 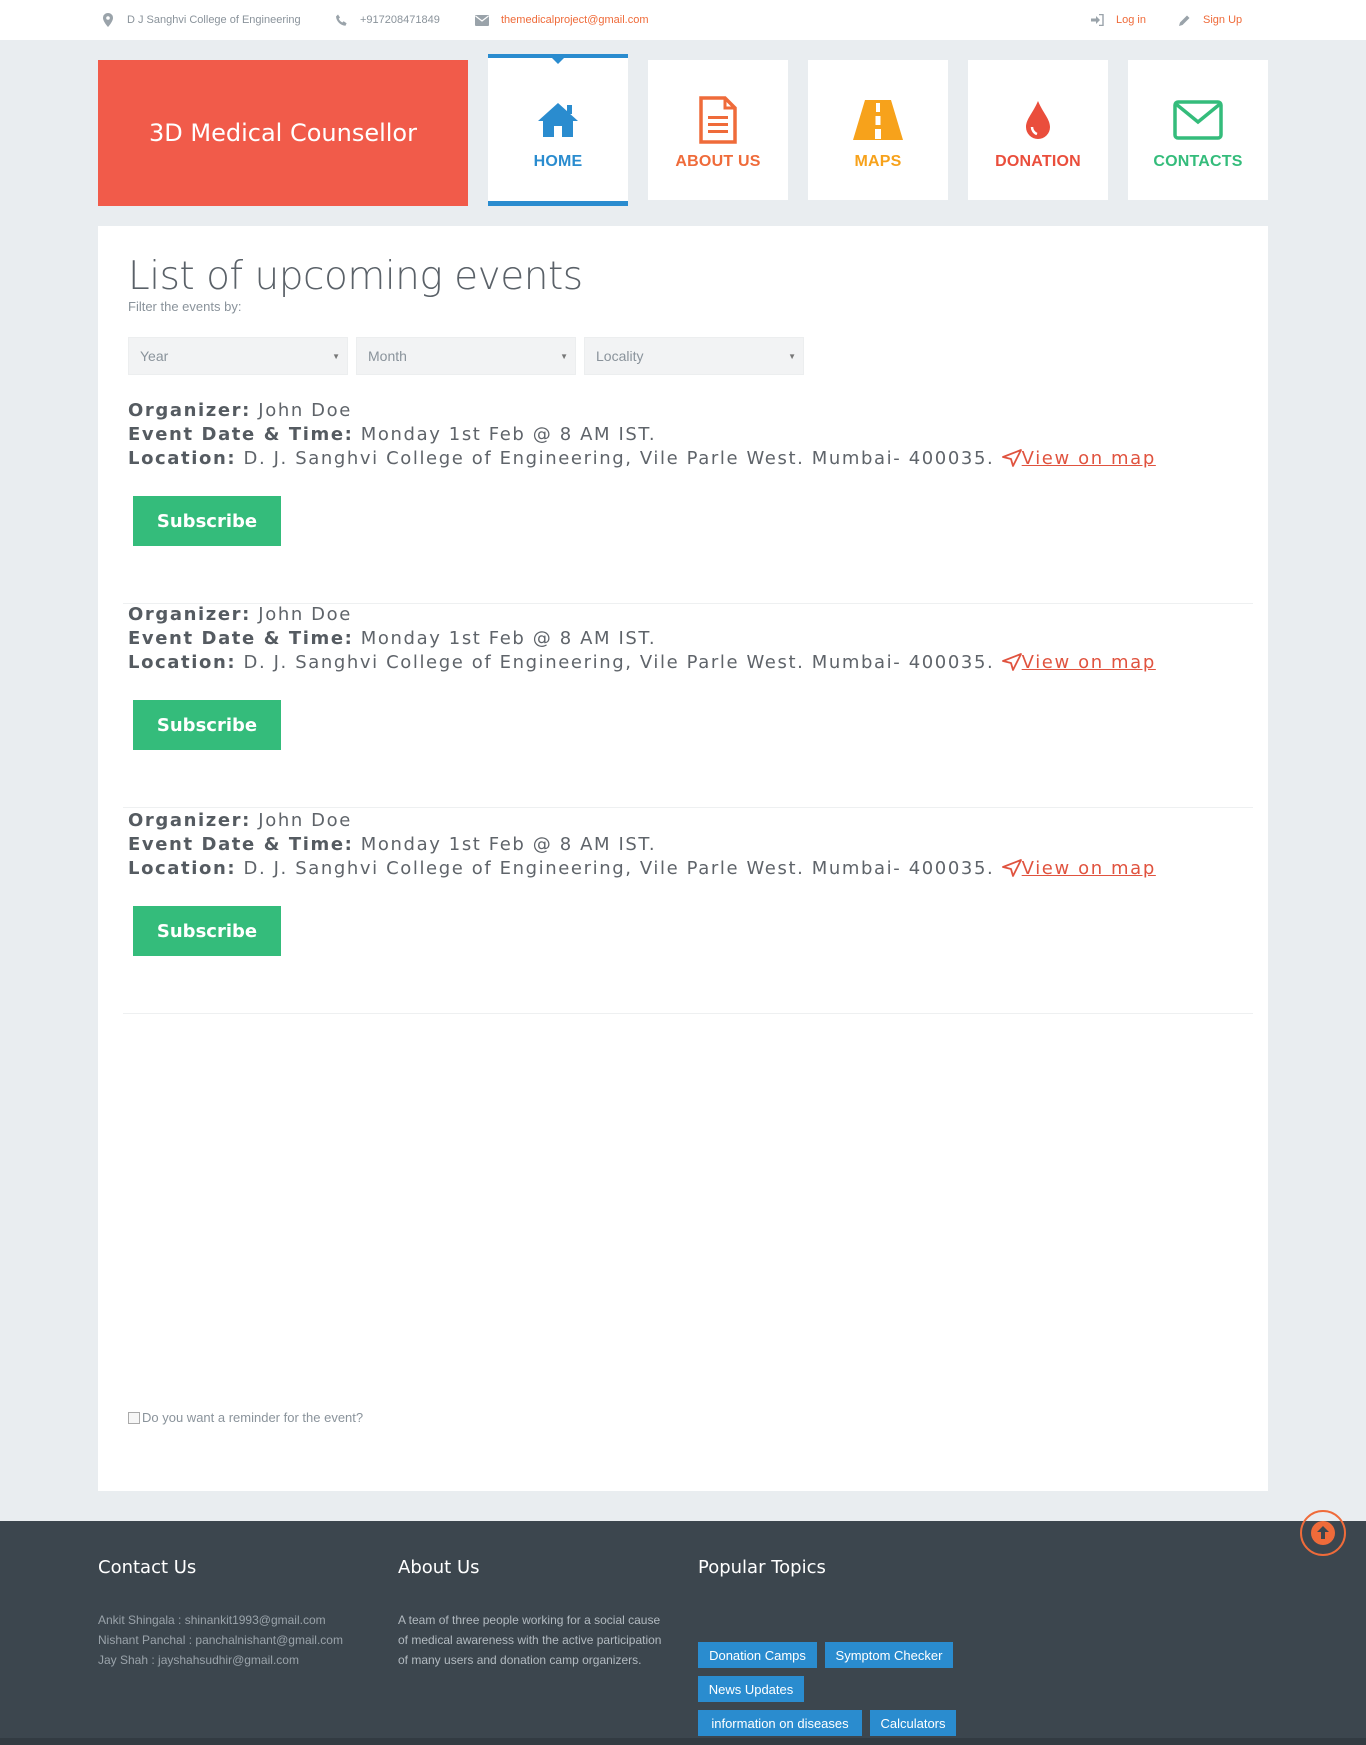 What do you see at coordinates (1184, 20) in the screenshot?
I see `pencil-icon` at bounding box center [1184, 20].